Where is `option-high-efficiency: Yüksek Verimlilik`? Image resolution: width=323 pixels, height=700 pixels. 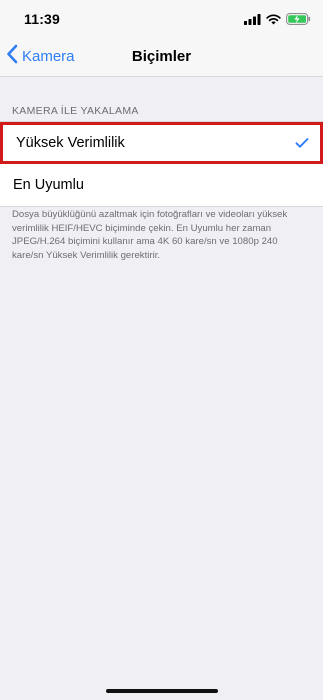 option-high-efficiency: Yüksek Verimlilik is located at coordinates (161, 143).